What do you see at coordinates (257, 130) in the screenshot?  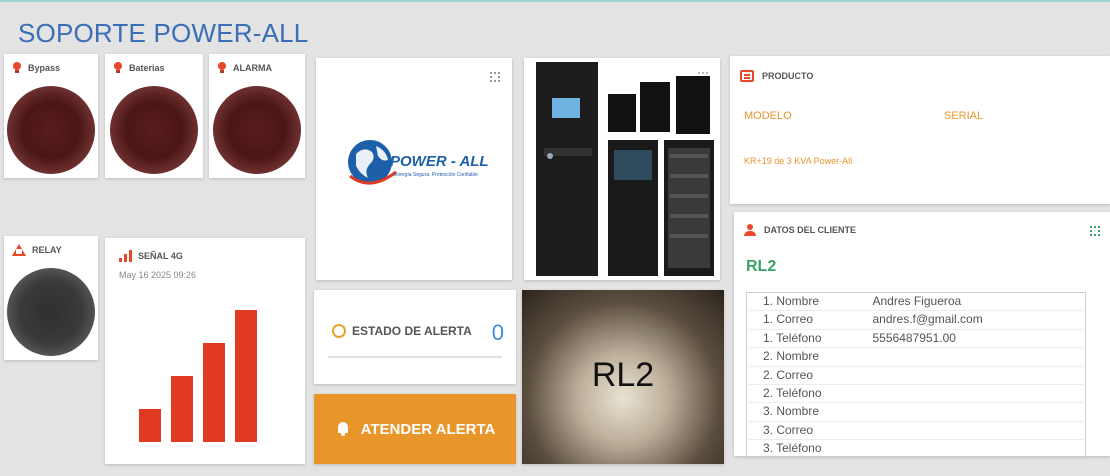 I see `alarma-indicator` at bounding box center [257, 130].